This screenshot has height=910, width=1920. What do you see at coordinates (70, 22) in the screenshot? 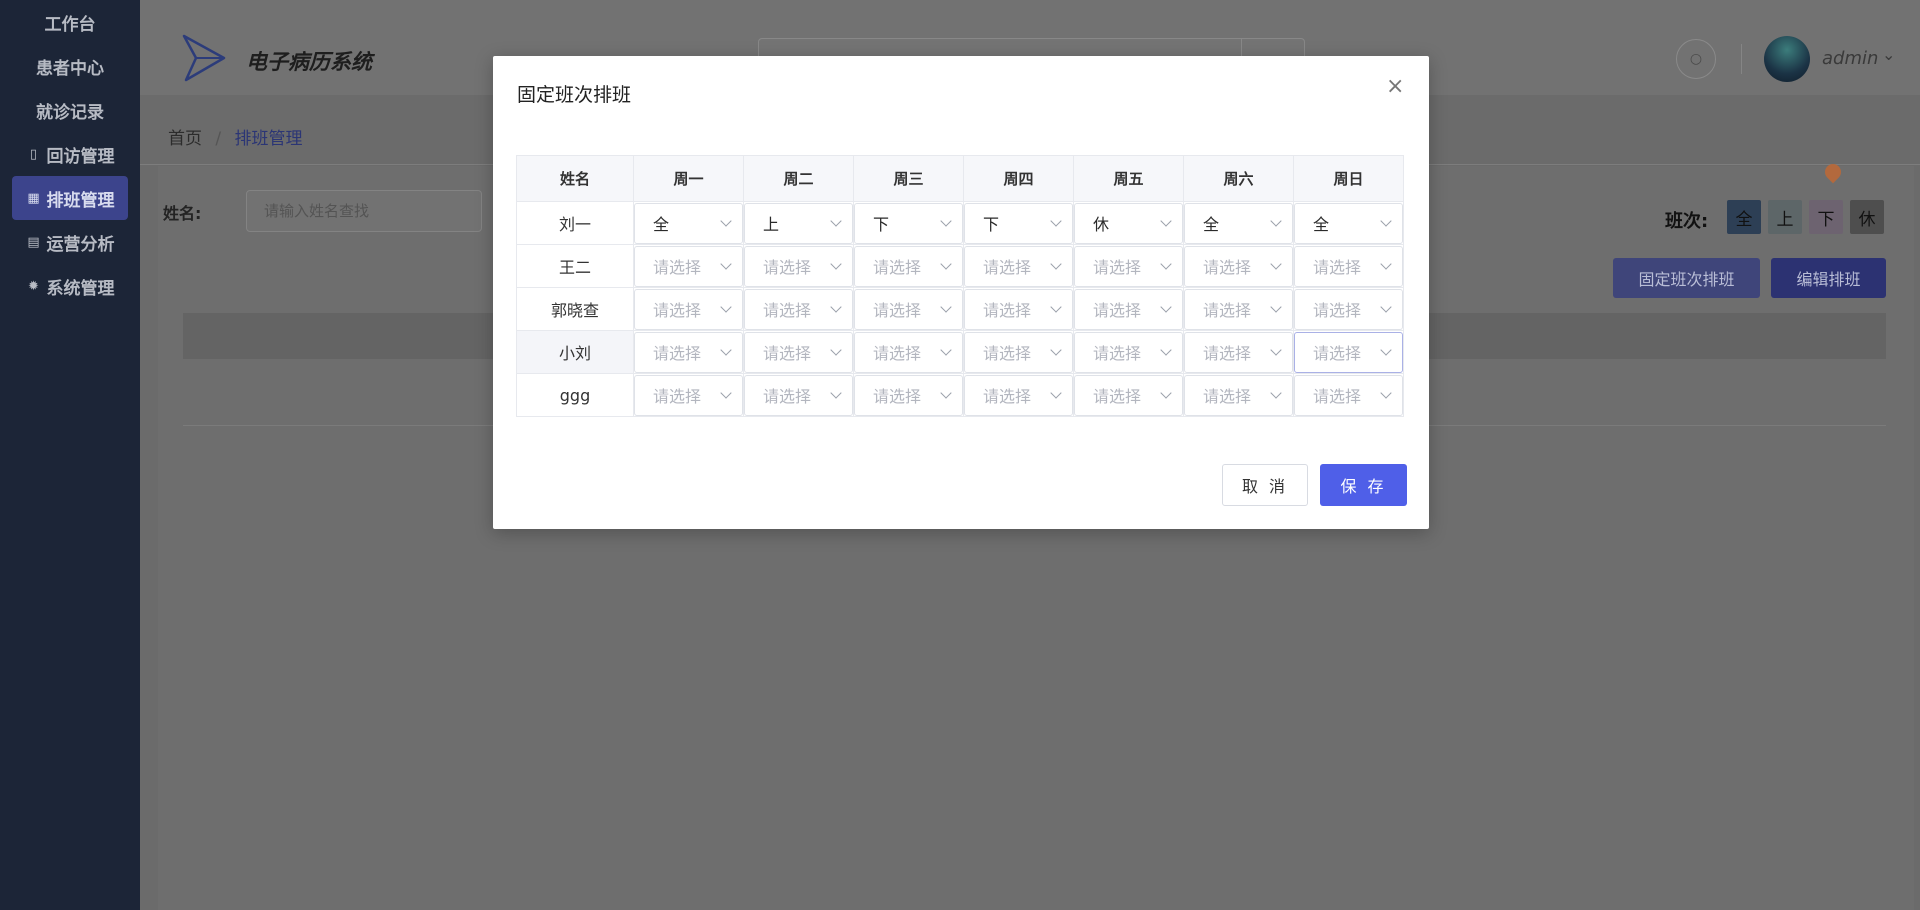
I see `sidebar-item-workbench: 工作台` at bounding box center [70, 22].